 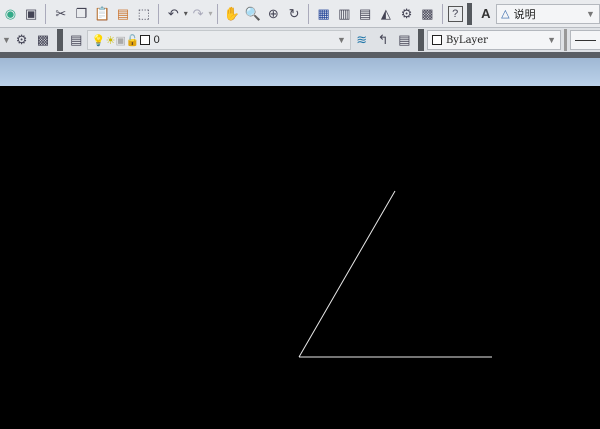 I want to click on linetype-dropdown, so click(x=584, y=40).